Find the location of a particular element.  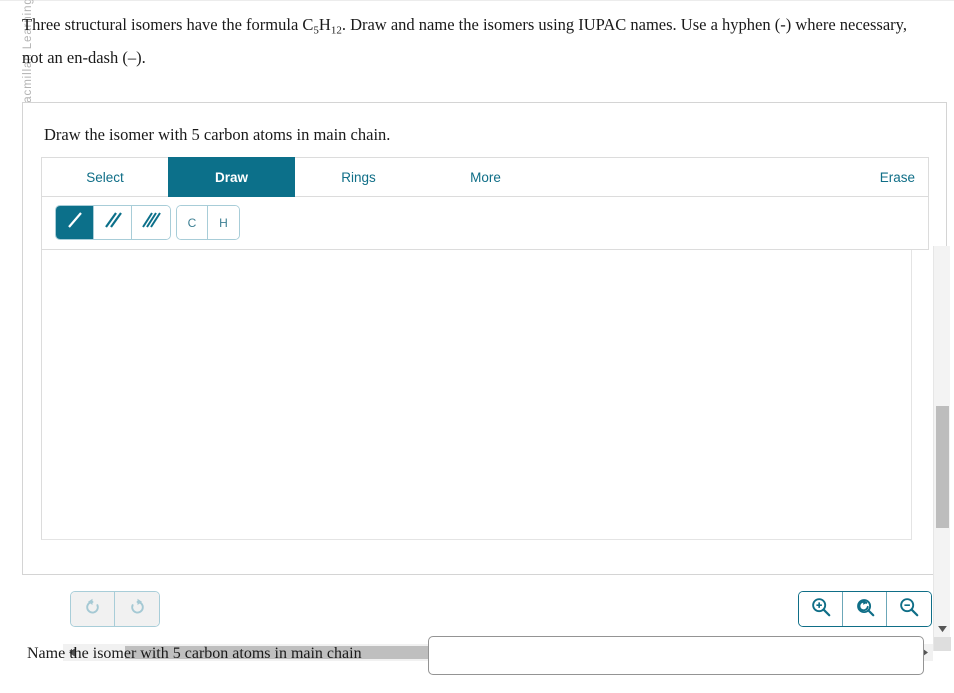

redo-button is located at coordinates (137, 609).